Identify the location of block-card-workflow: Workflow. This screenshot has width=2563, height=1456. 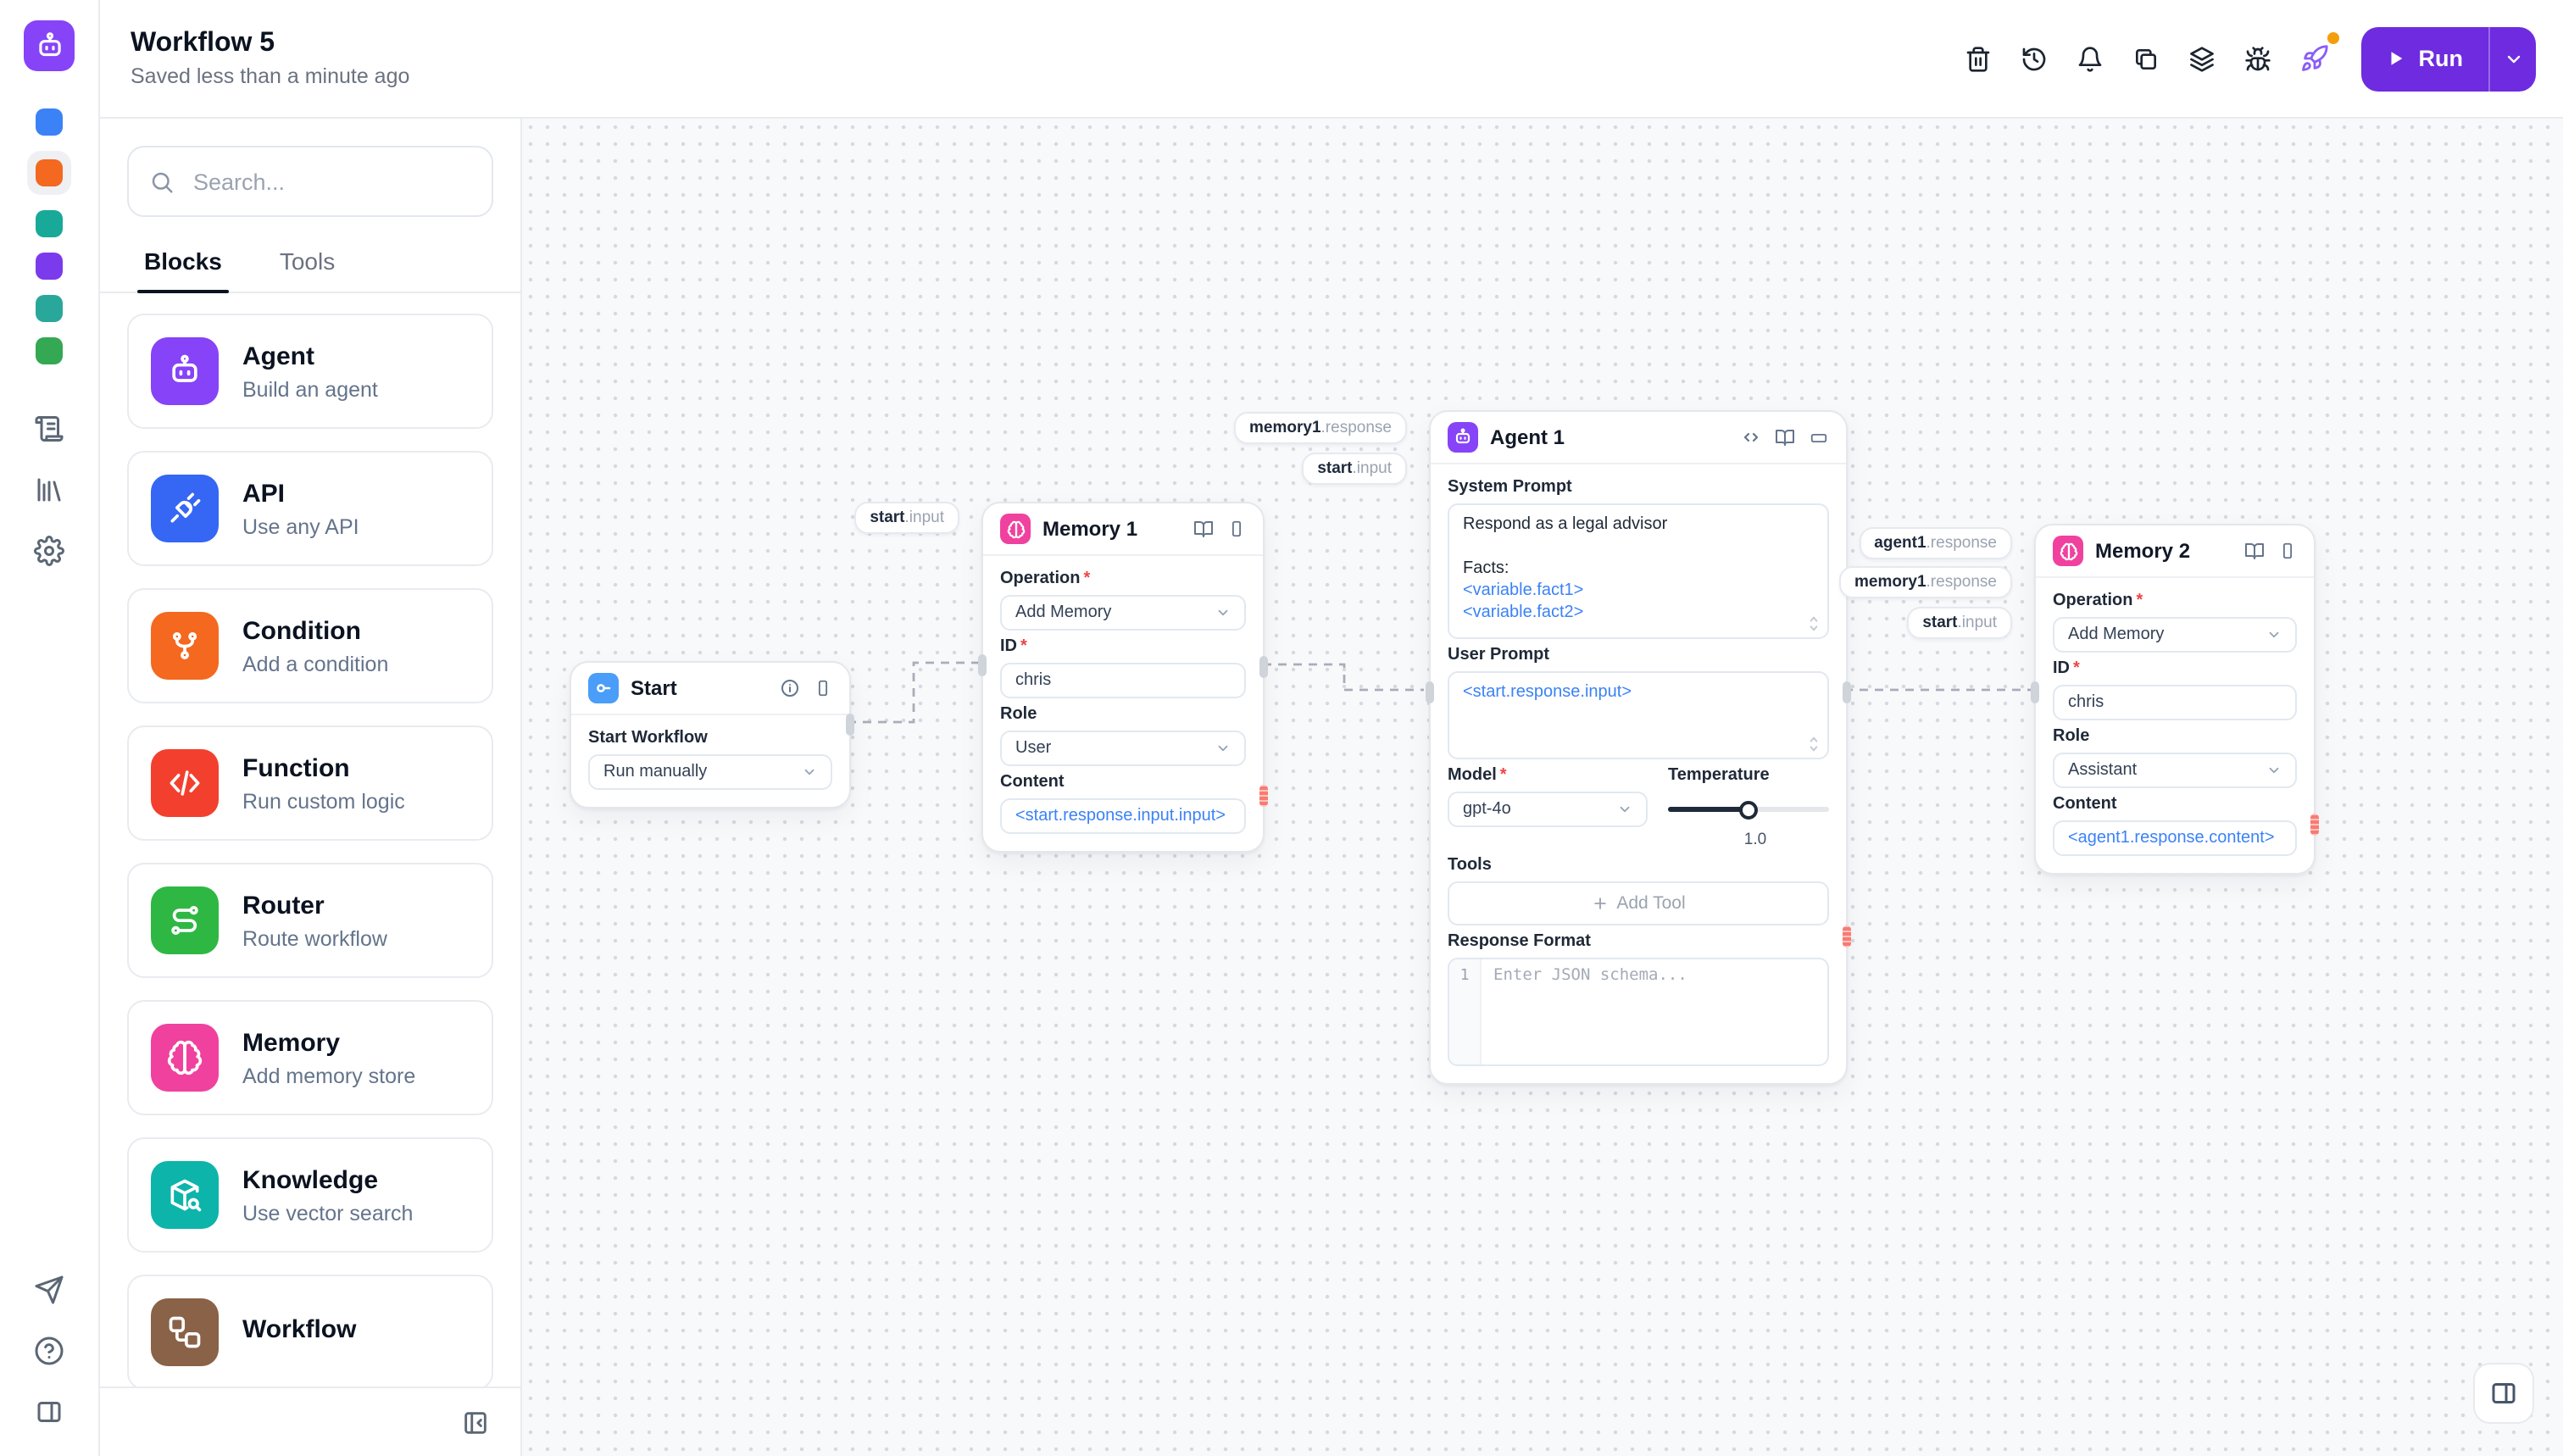
(310, 1331).